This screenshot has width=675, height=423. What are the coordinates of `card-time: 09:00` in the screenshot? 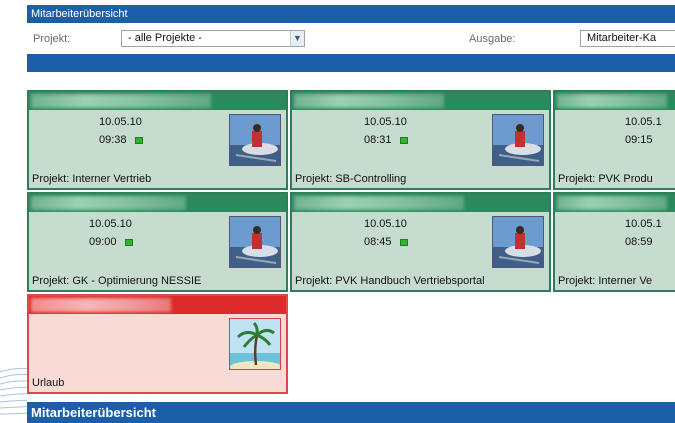 It's located at (103, 242).